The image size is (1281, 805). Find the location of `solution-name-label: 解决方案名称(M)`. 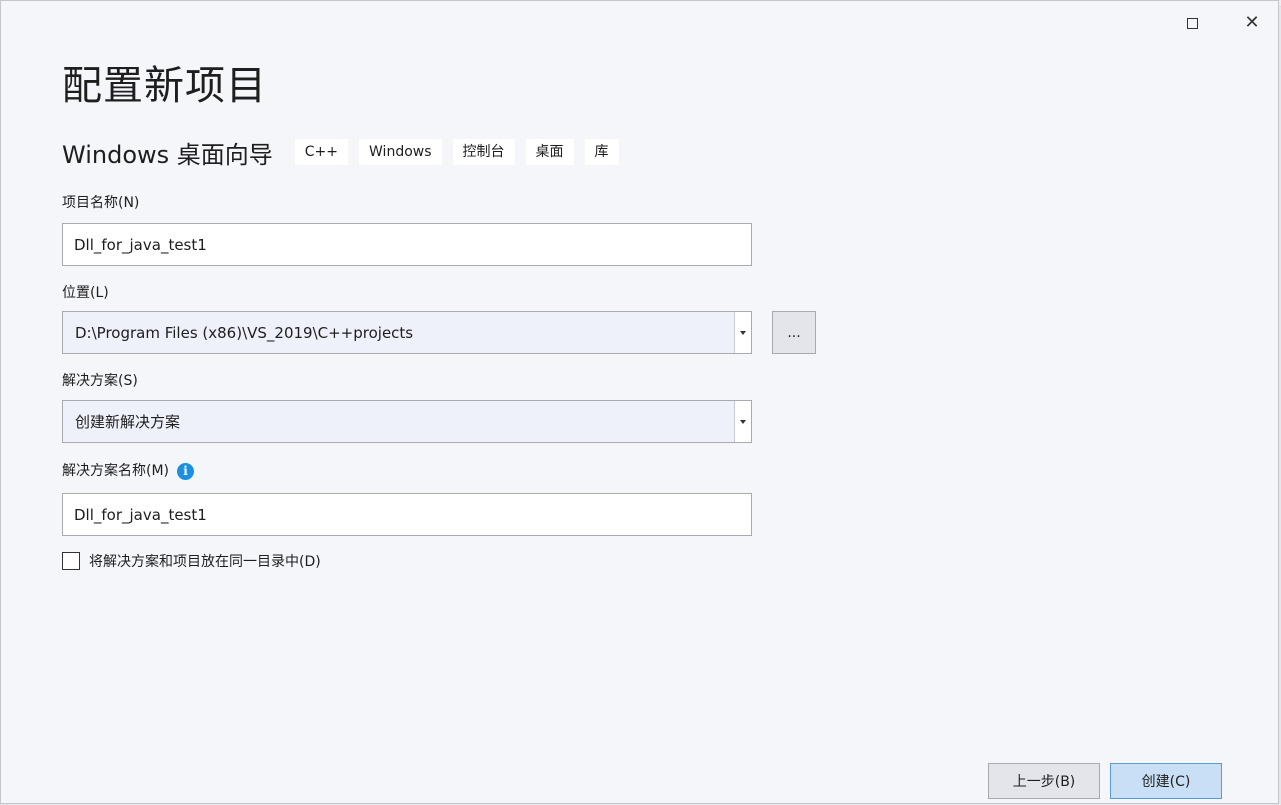

solution-name-label: 解决方案名称(M) is located at coordinates (116, 471).